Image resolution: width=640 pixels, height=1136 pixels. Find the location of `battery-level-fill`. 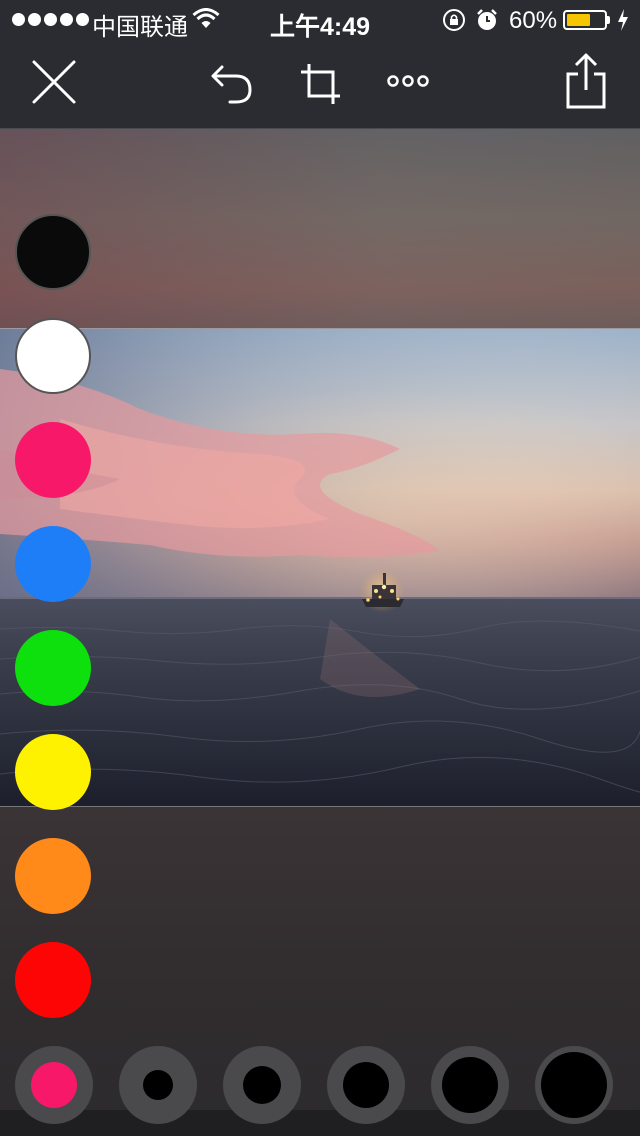

battery-level-fill is located at coordinates (578, 20).